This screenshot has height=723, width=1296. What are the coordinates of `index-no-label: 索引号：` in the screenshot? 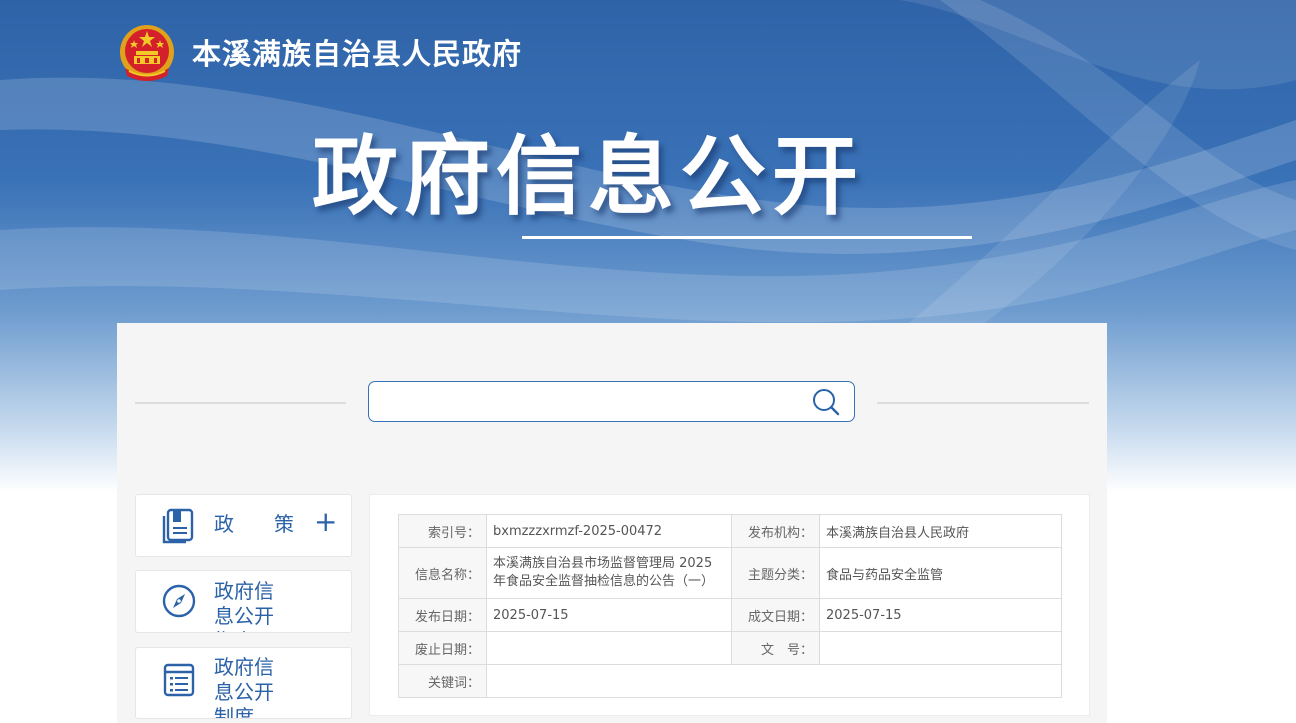 It's located at (442, 531).